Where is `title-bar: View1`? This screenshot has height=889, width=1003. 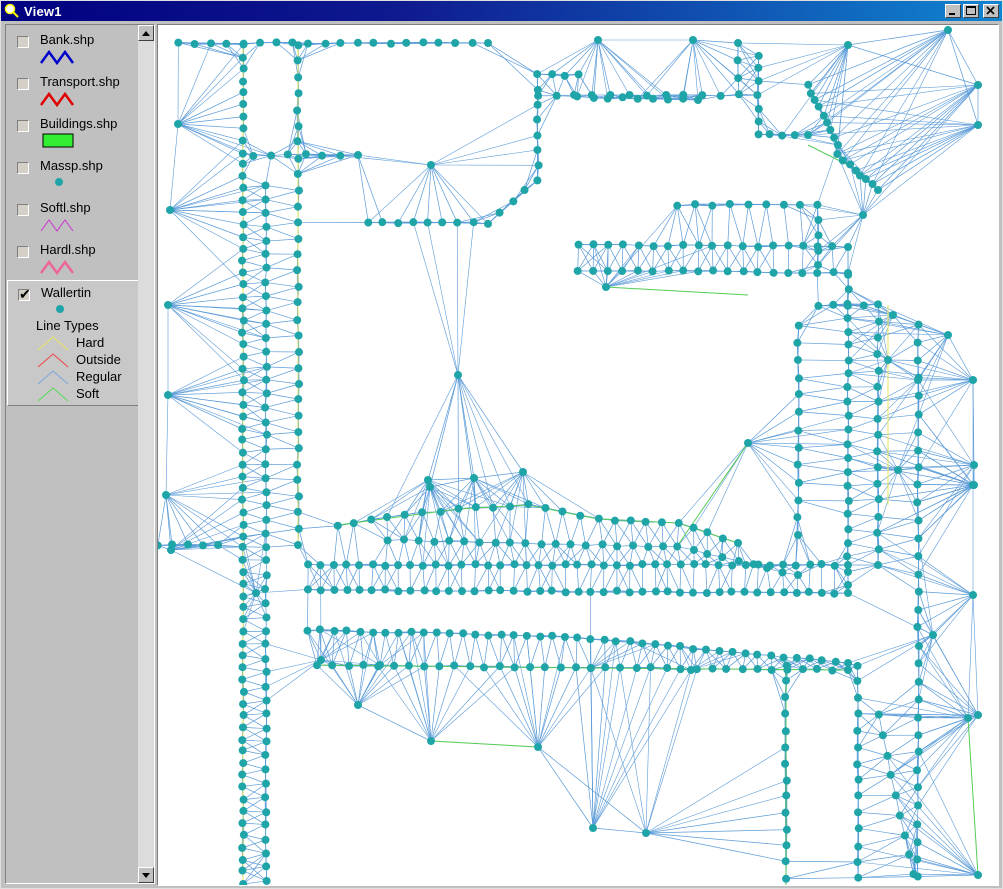 title-bar: View1 is located at coordinates (501, 11).